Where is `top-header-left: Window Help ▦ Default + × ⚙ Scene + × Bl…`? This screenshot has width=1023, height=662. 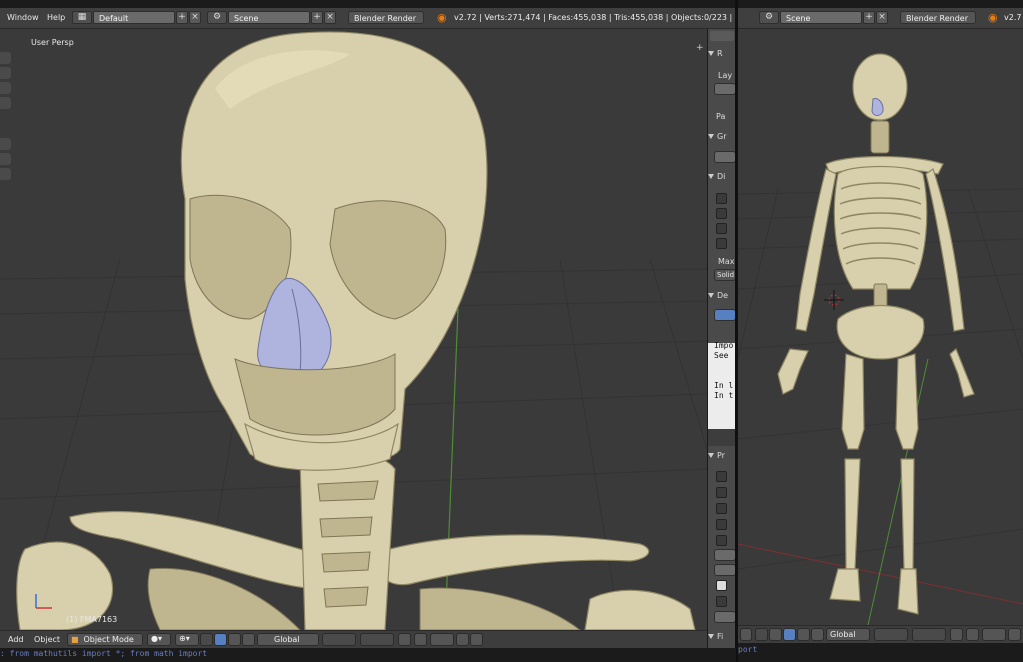
top-header-left: Window Help ▦ Default + × ⚙ Scene + × Bl… is located at coordinates (386, 18).